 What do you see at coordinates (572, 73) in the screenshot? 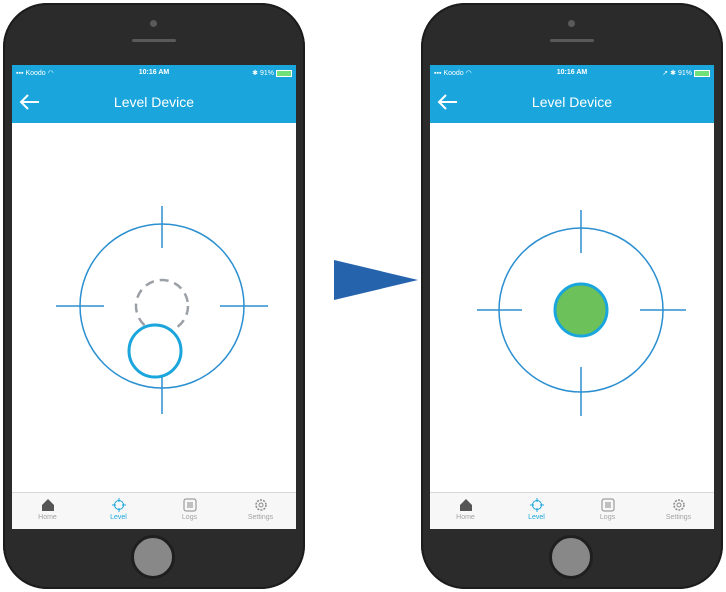
I see `status-bar: ▪▪▪ Koodo ◠ 10:16 AM ➚ ✱ 91%` at bounding box center [572, 73].